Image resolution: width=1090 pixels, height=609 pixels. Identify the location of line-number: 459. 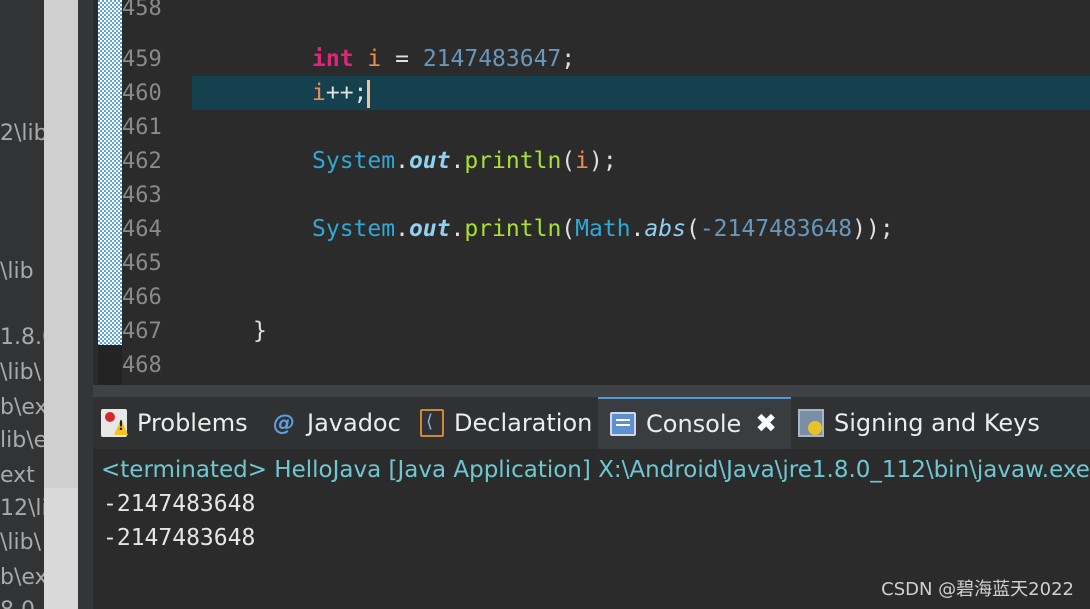
(142, 59).